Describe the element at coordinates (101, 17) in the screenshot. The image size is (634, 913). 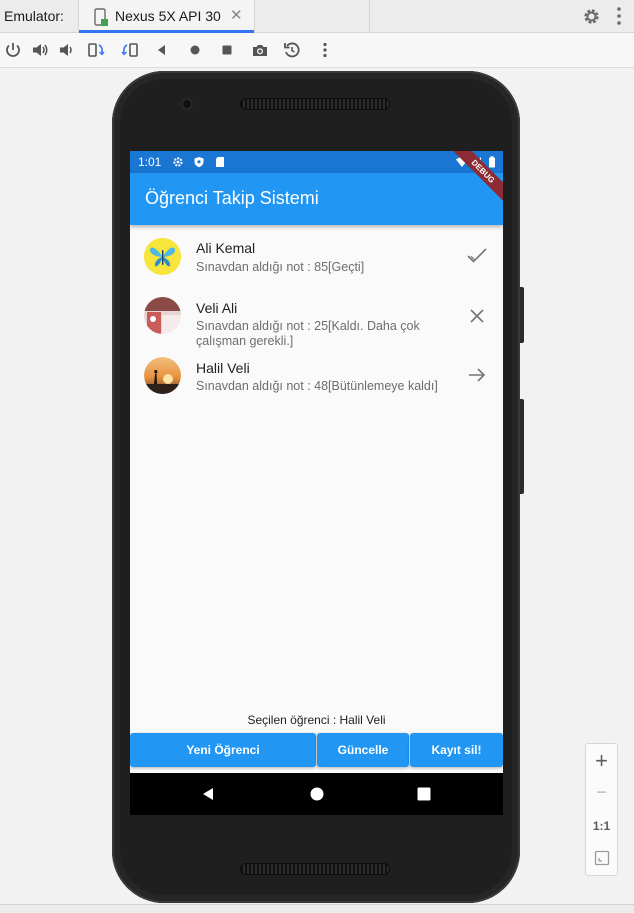
I see `phone-device-icon` at that location.